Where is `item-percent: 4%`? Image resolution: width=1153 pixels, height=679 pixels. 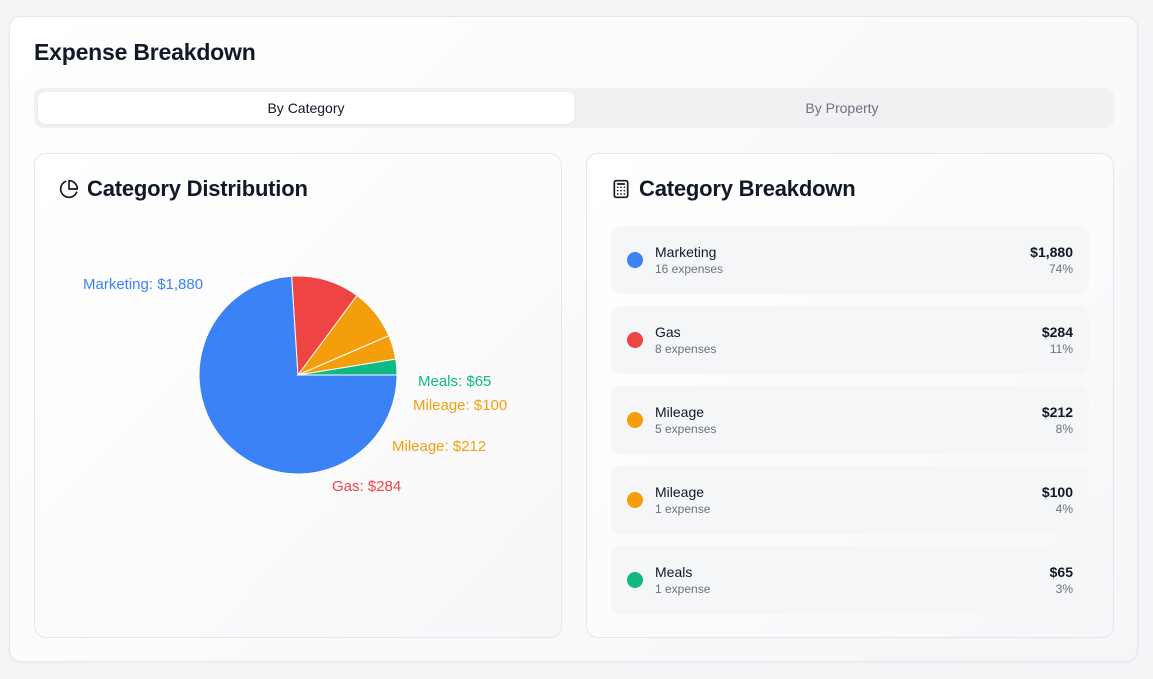
item-percent: 4% is located at coordinates (1064, 509).